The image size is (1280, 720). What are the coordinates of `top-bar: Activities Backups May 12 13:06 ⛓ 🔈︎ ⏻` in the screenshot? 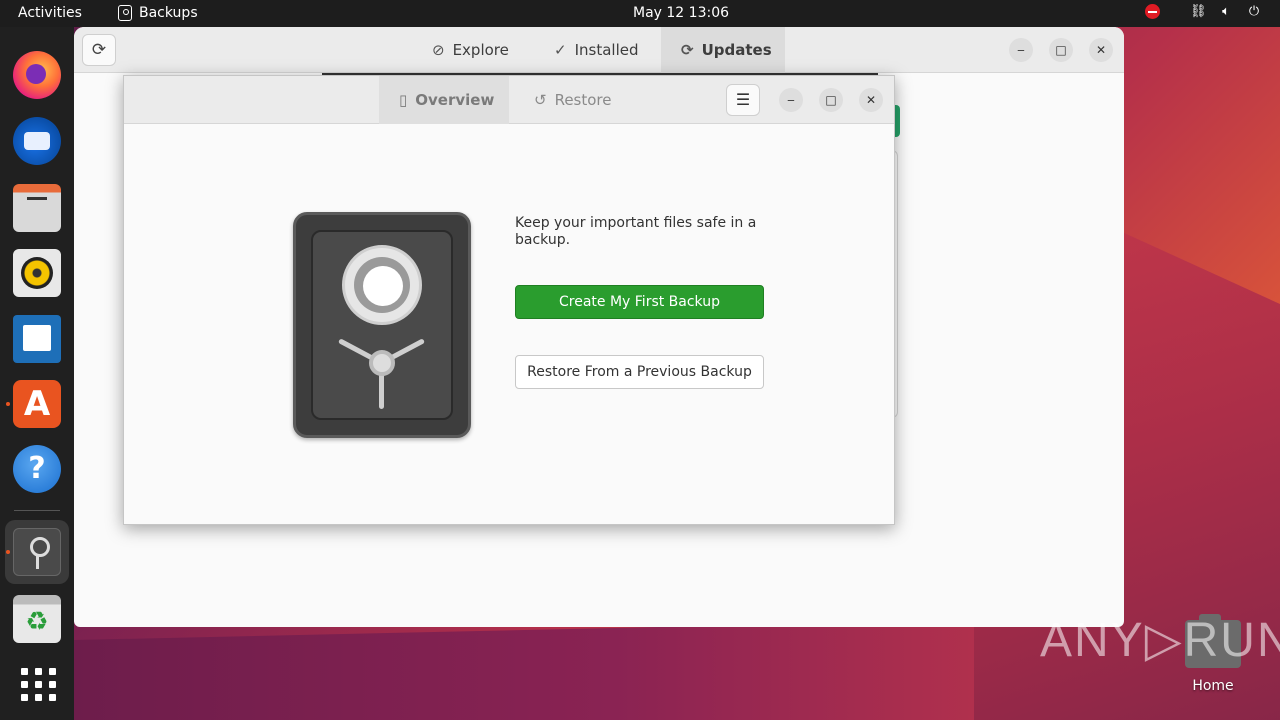 It's located at (640, 13).